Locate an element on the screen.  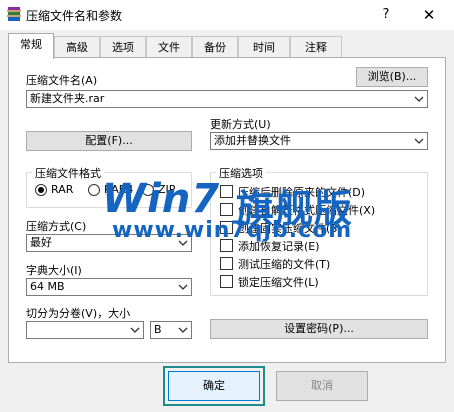
split-unit-select: B is located at coordinates (171, 330).